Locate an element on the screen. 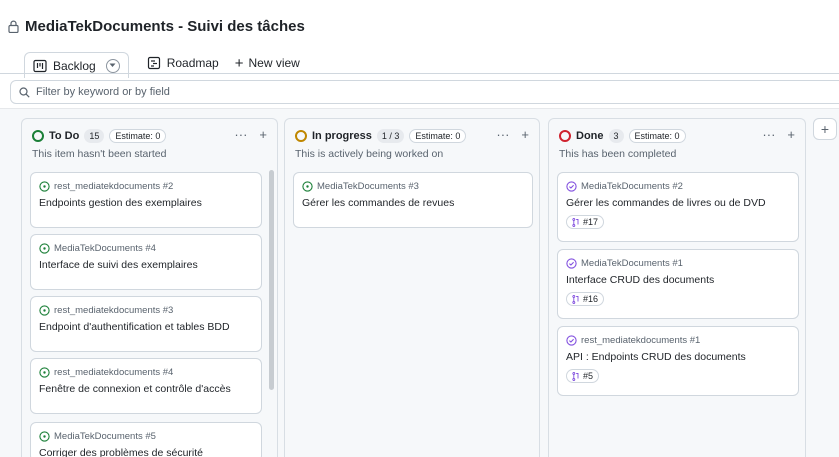 The height and width of the screenshot is (457, 839). card-title: Fenêtre de connexion et contrôle d'accès is located at coordinates (146, 389).